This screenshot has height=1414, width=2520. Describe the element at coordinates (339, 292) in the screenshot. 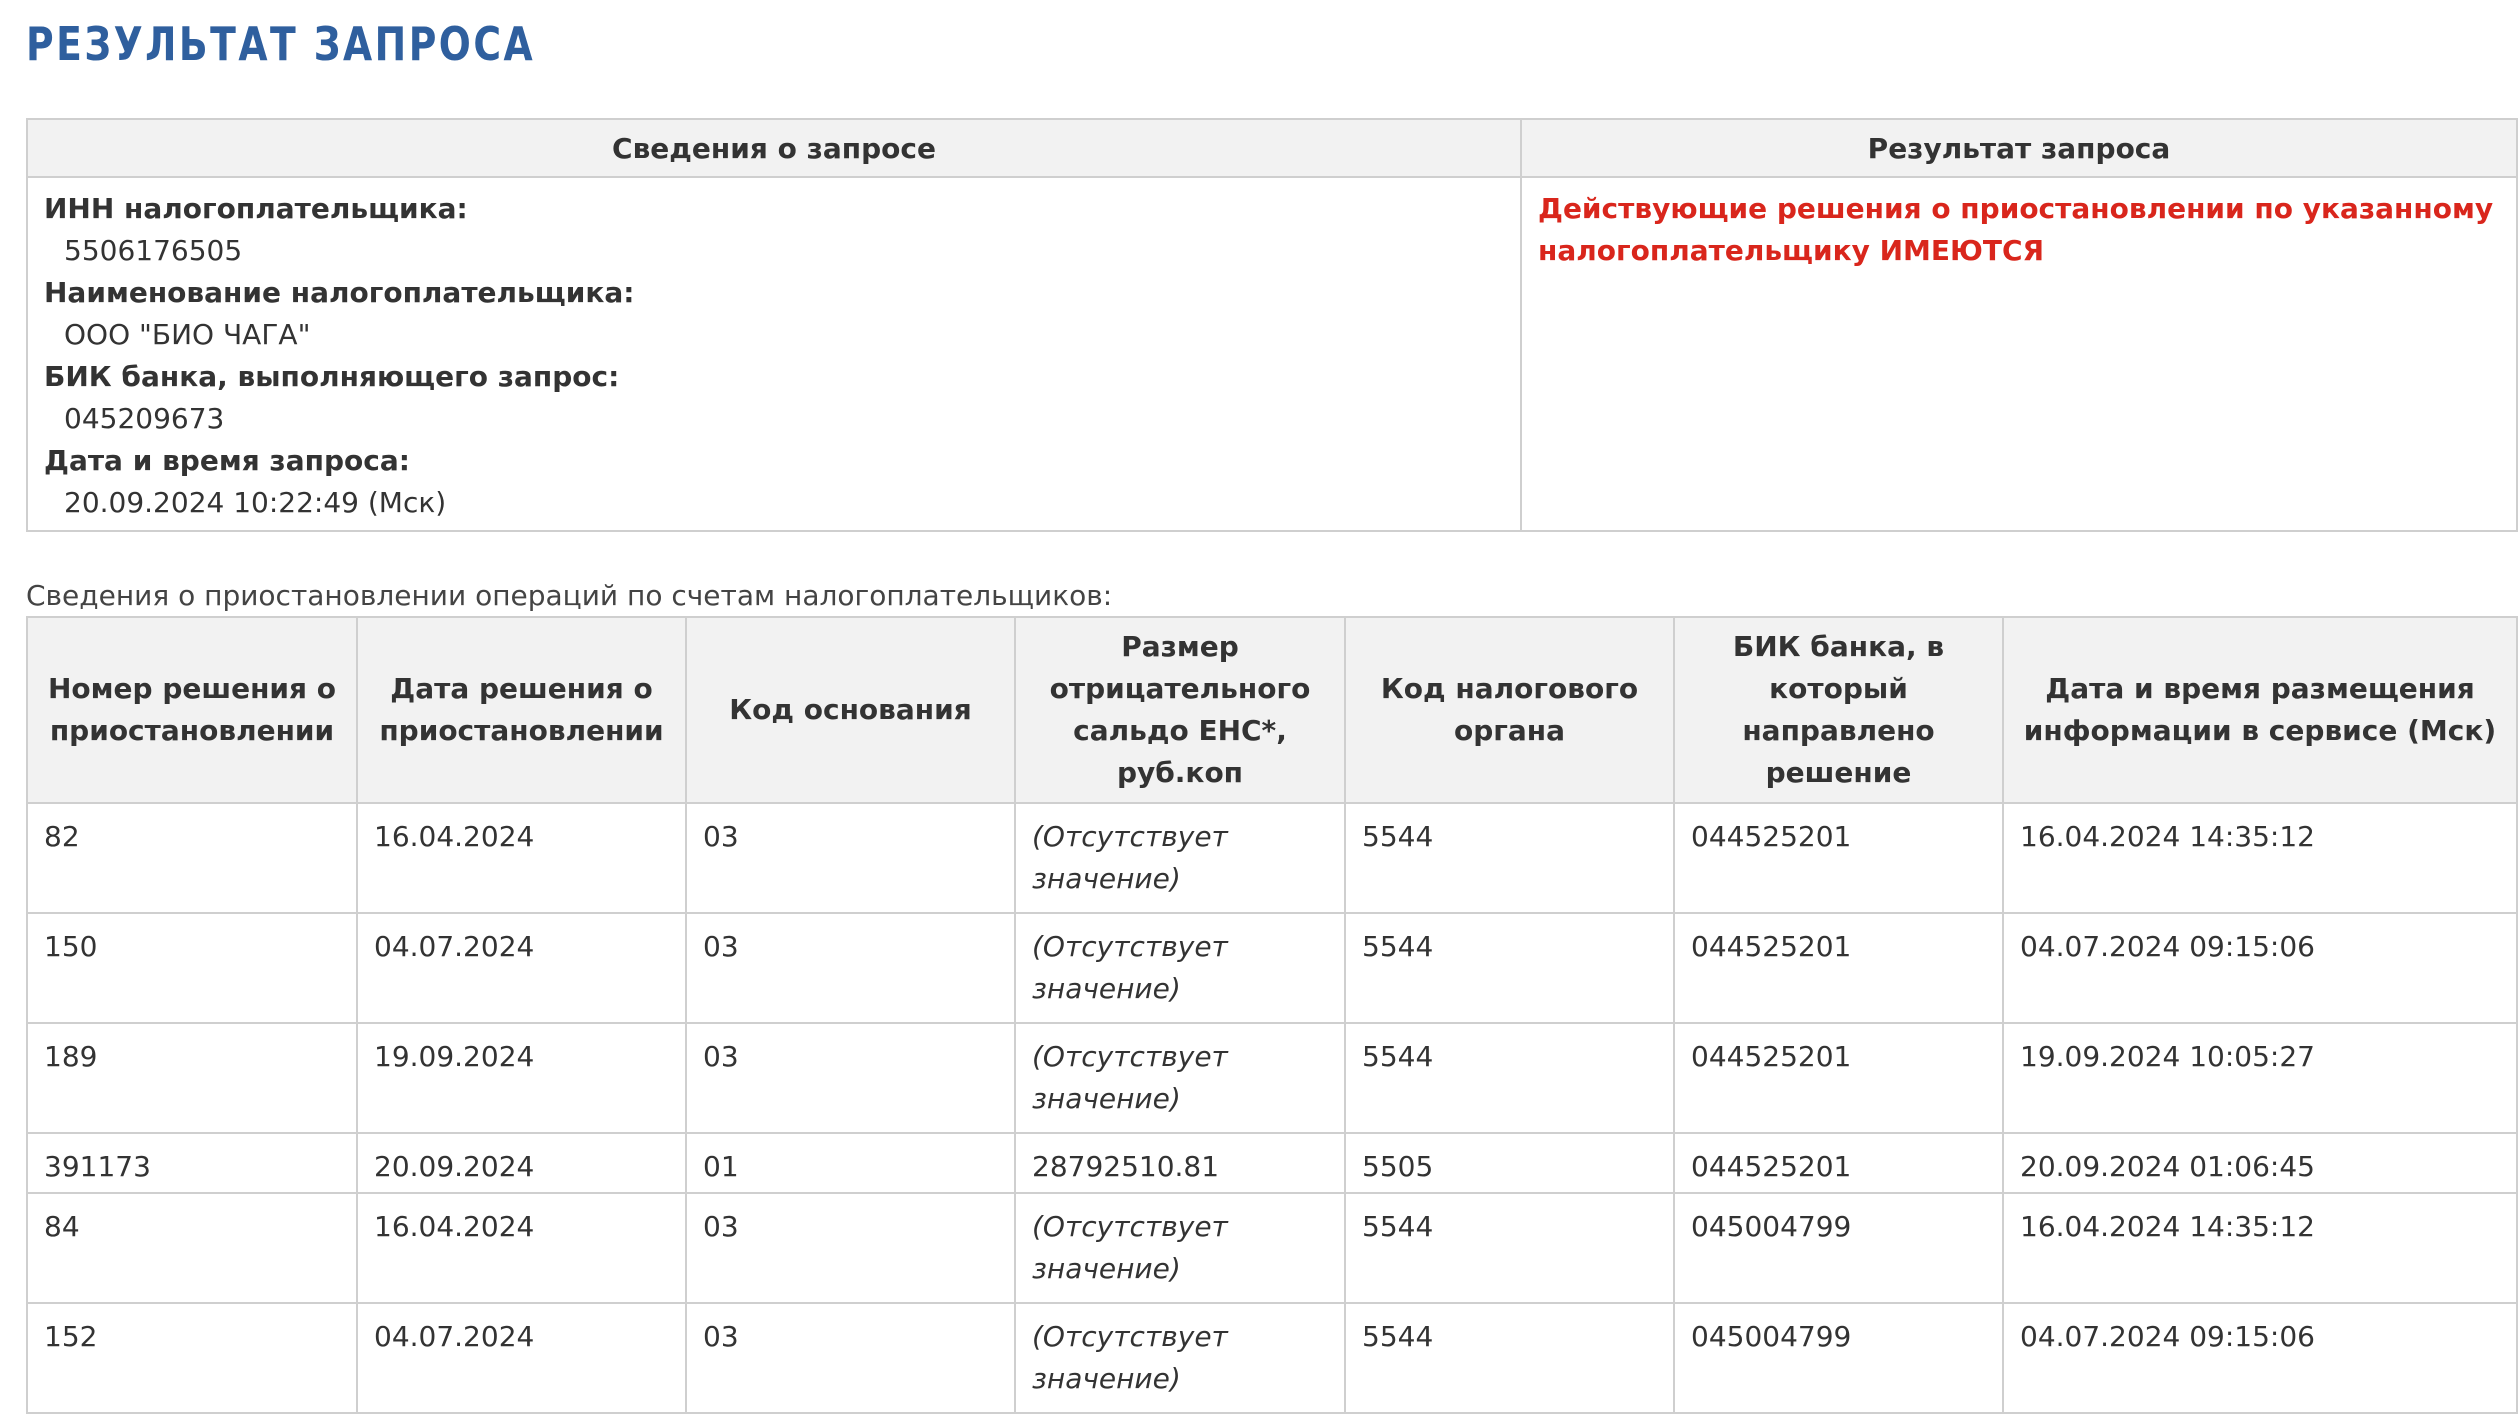

I see `taxpayer-name-label: Наименование налогоплательщика:` at that location.